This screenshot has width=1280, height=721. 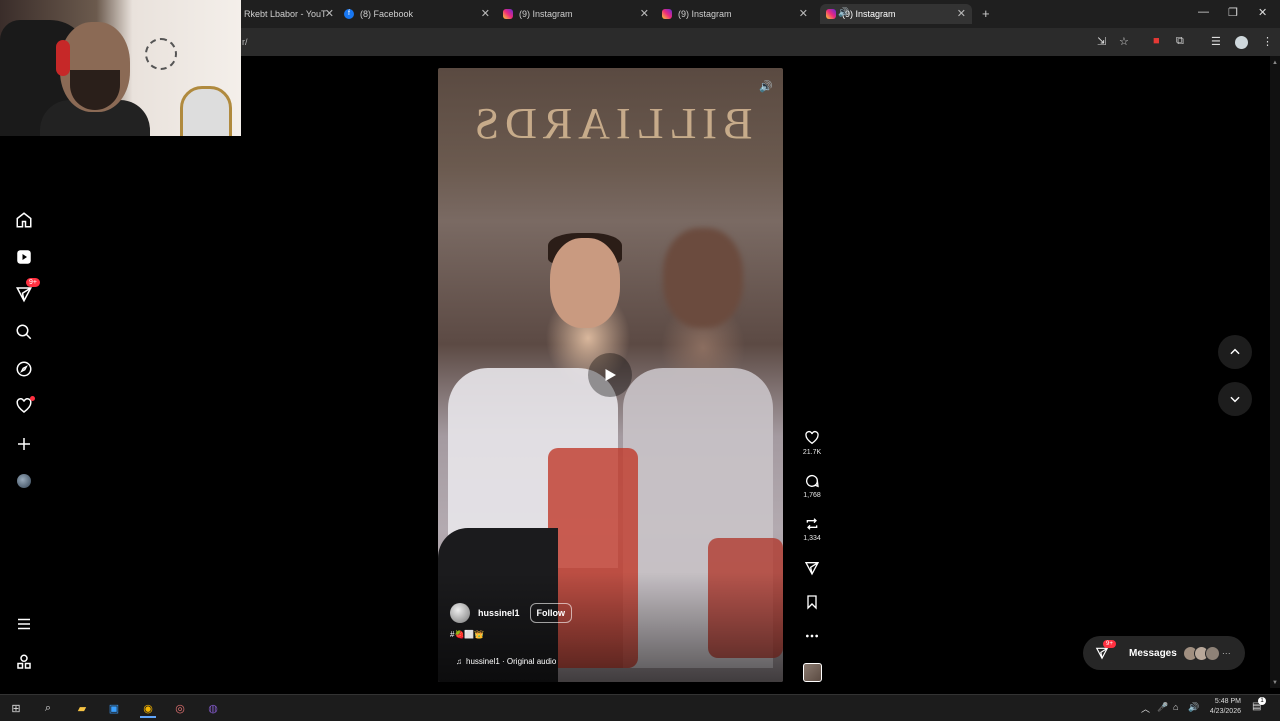 I want to click on profile-avatar-icon, so click(x=1241, y=42).